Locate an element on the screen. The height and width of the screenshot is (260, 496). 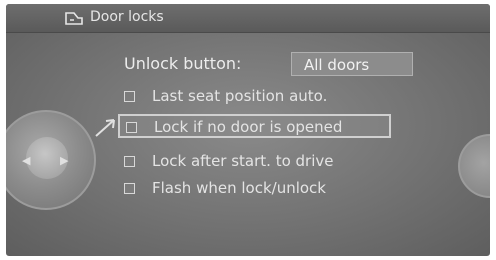
unlock-button-select: All doors is located at coordinates (352, 64).